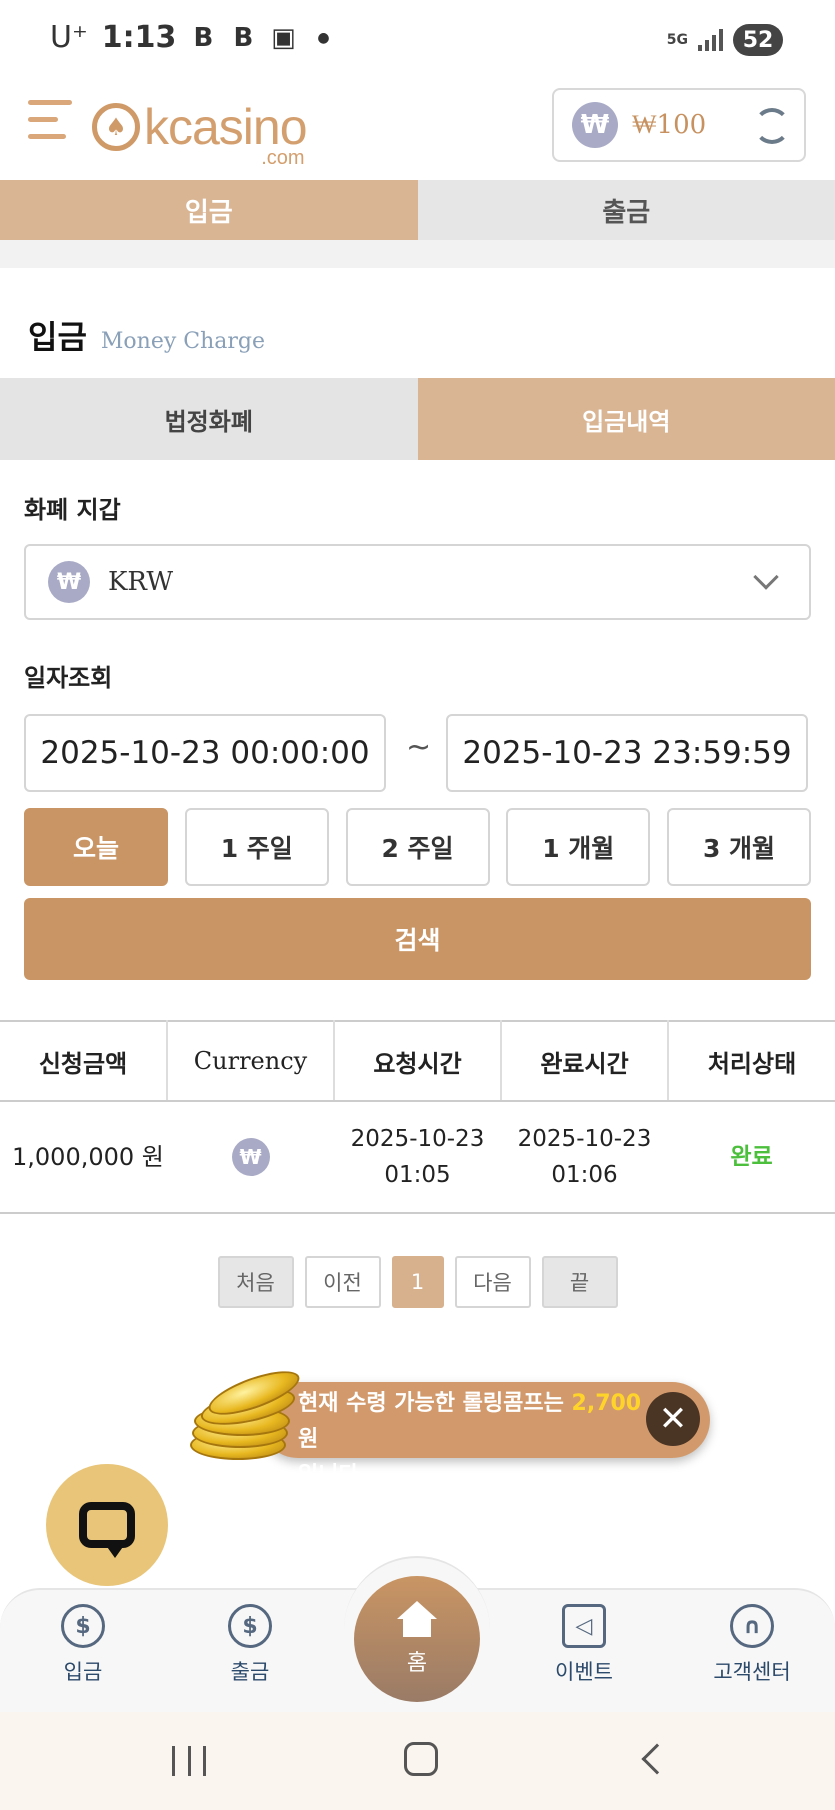 This screenshot has width=835, height=1810. I want to click on nav-support: ∩ 고객센터, so click(752, 1645).